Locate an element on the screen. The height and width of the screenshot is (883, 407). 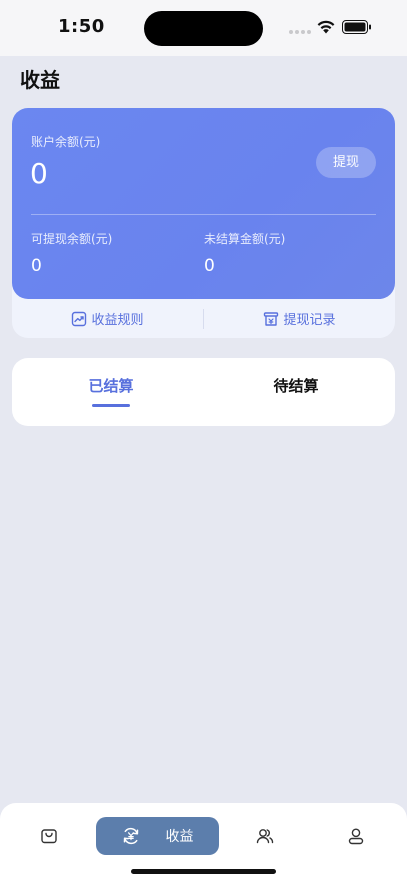
users-icon is located at coordinates (265, 836).